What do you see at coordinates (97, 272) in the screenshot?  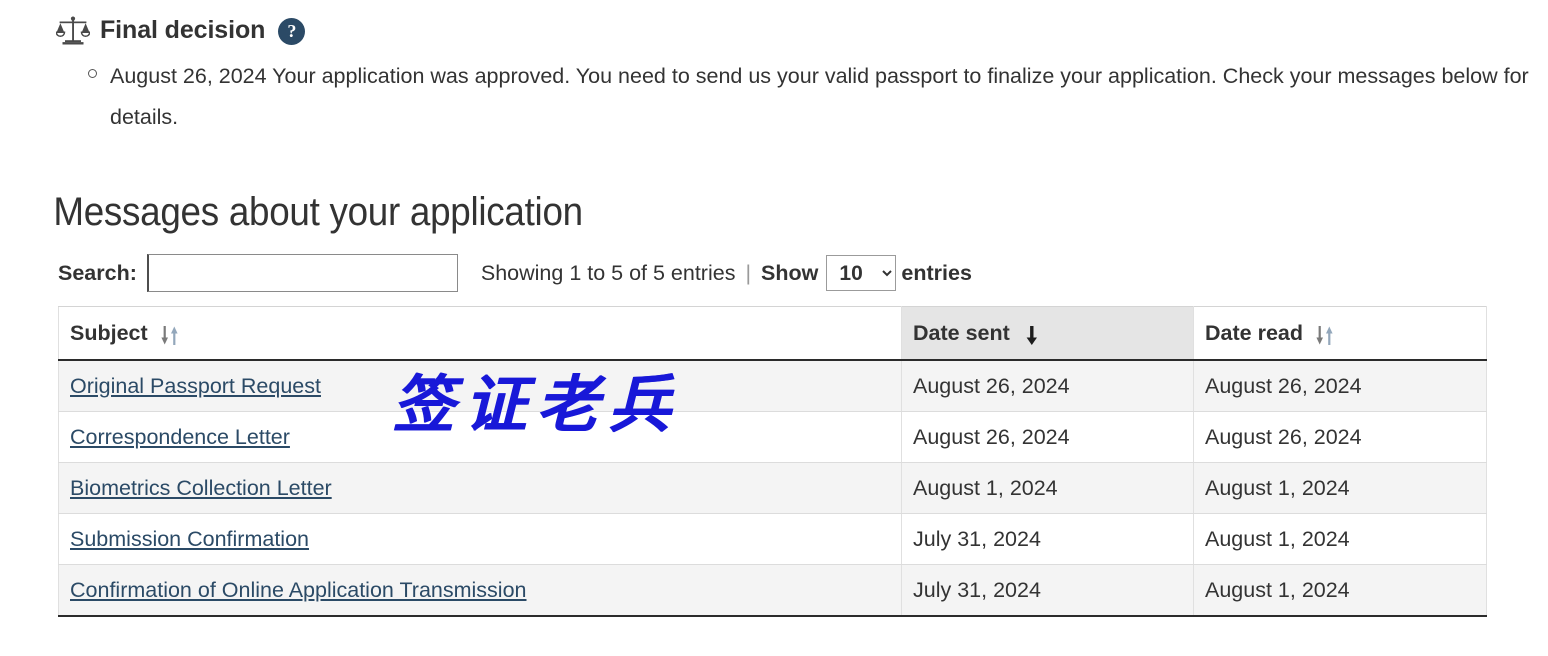 I see `search-label: Search:` at bounding box center [97, 272].